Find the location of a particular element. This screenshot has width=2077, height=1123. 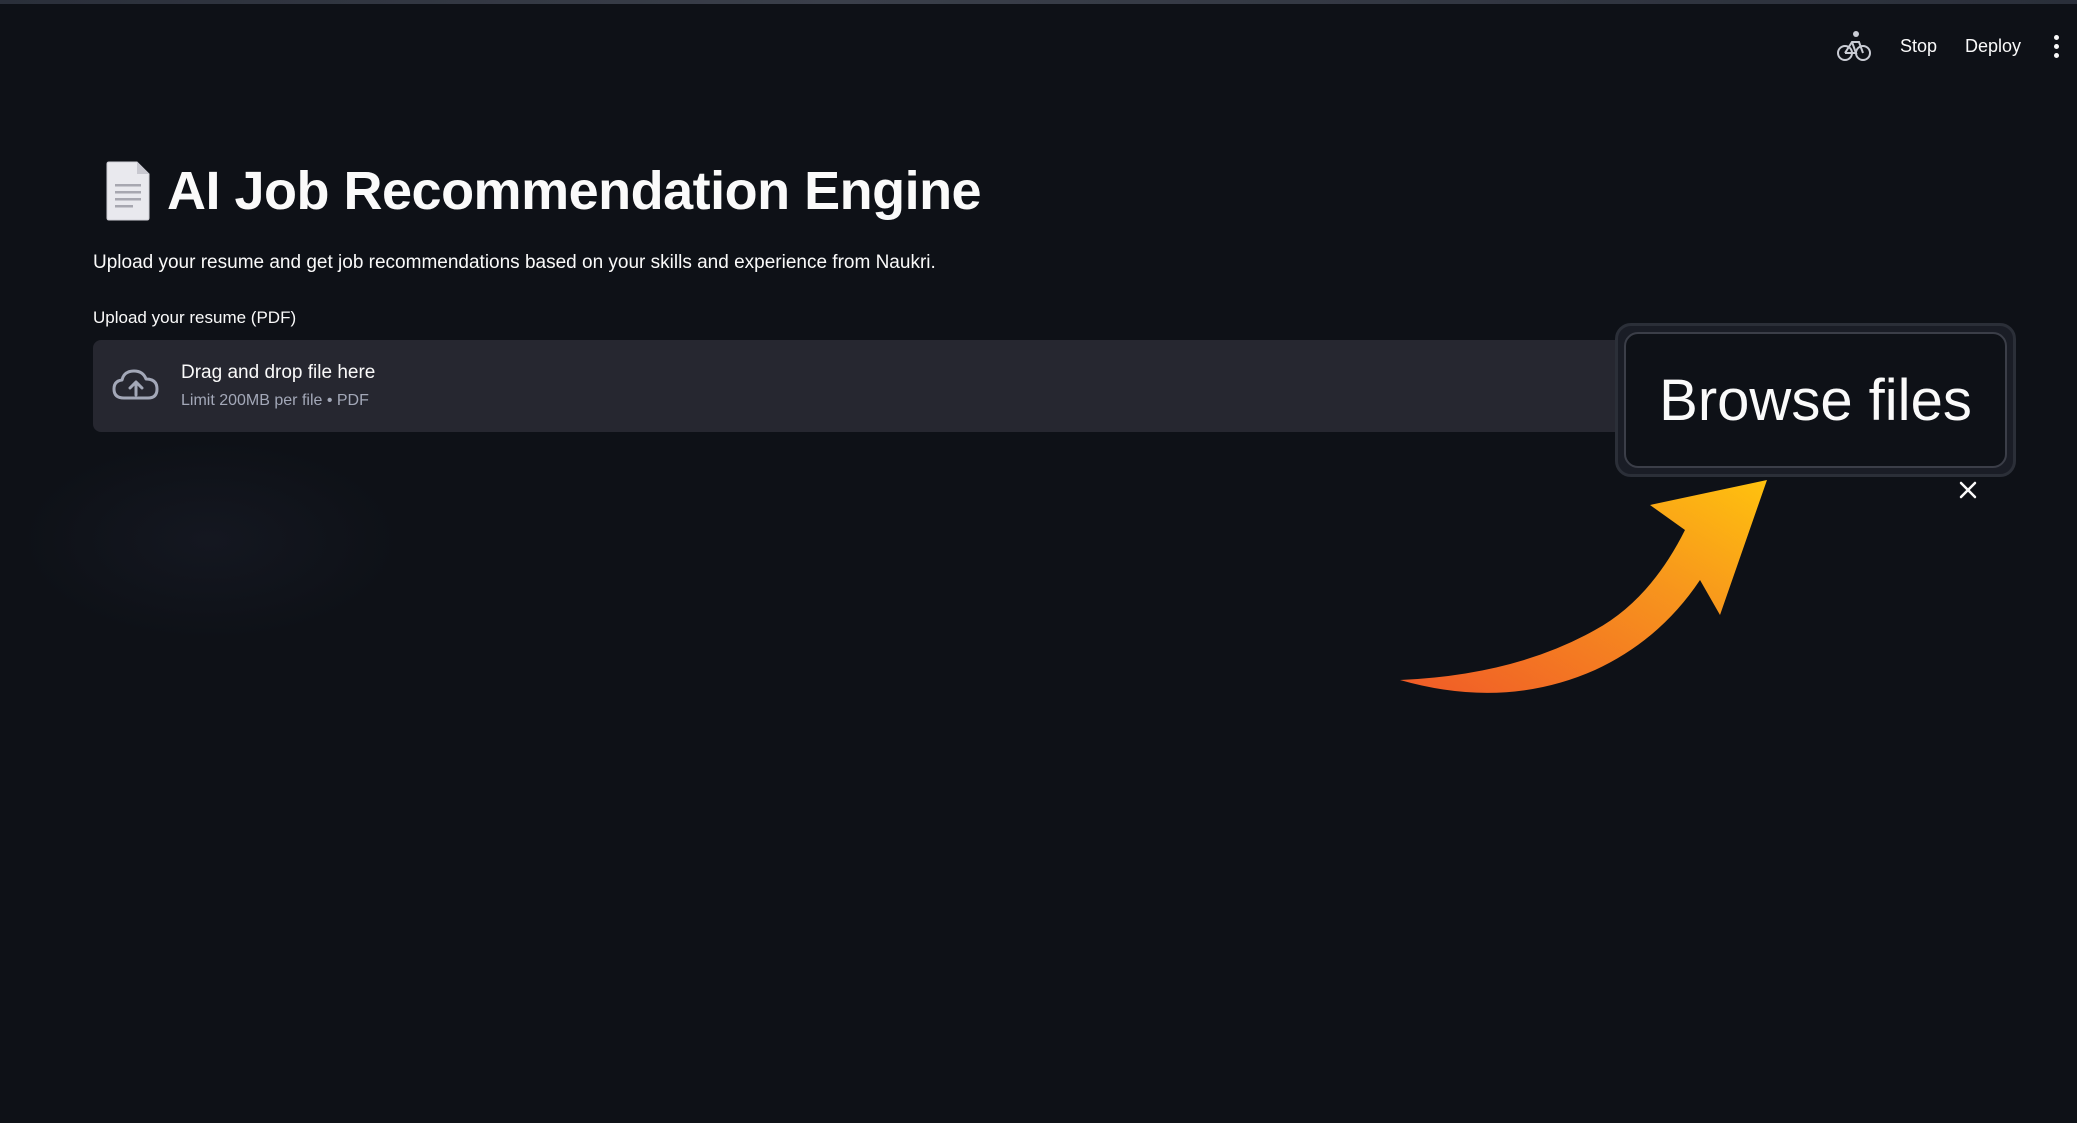

title-row: AI Job Recommendation Engine is located at coordinates (1059, 191).